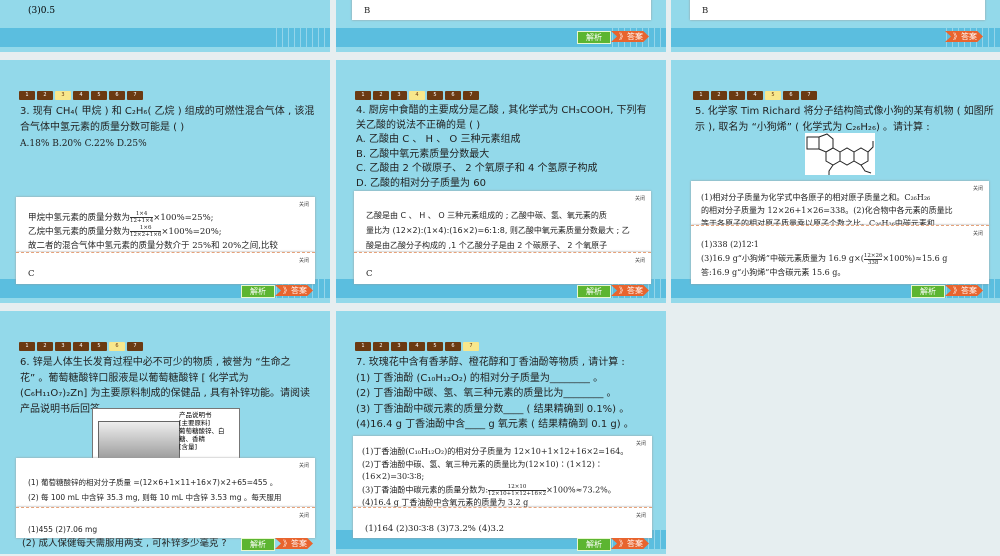 This screenshot has width=1000, height=556. What do you see at coordinates (517, 493) in the screenshot?
I see `denominator: 12×10+1×12+16×2` at bounding box center [517, 493].